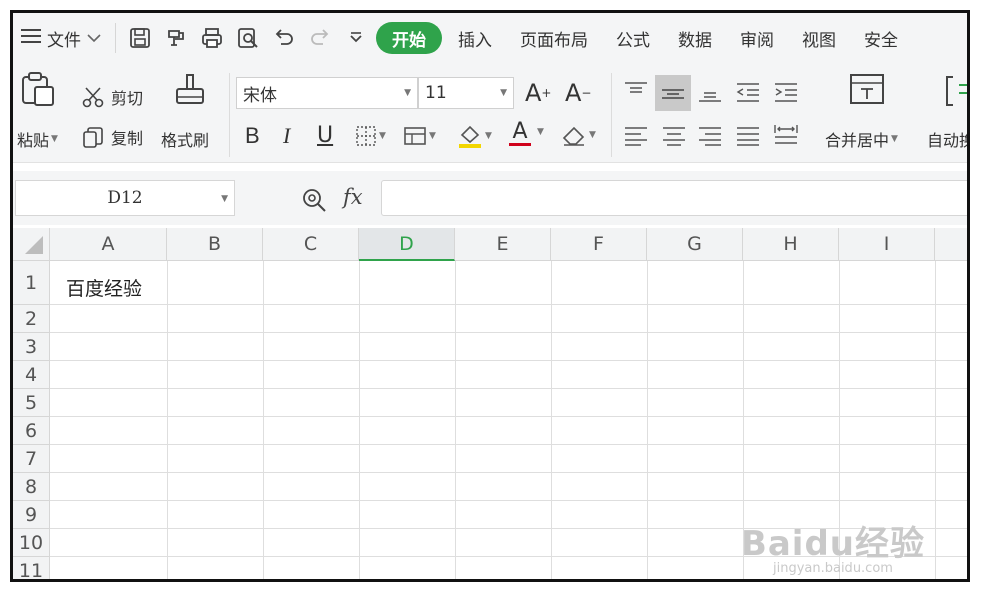 The height and width of the screenshot is (594, 981). I want to click on paste-button: 粘贴 ▼, so click(37, 139).